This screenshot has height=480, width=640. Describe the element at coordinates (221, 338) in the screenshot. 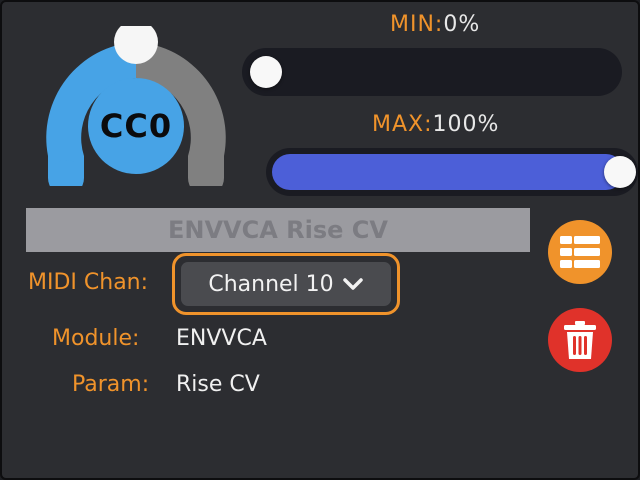

I see `module-value: ENVVCA` at that location.